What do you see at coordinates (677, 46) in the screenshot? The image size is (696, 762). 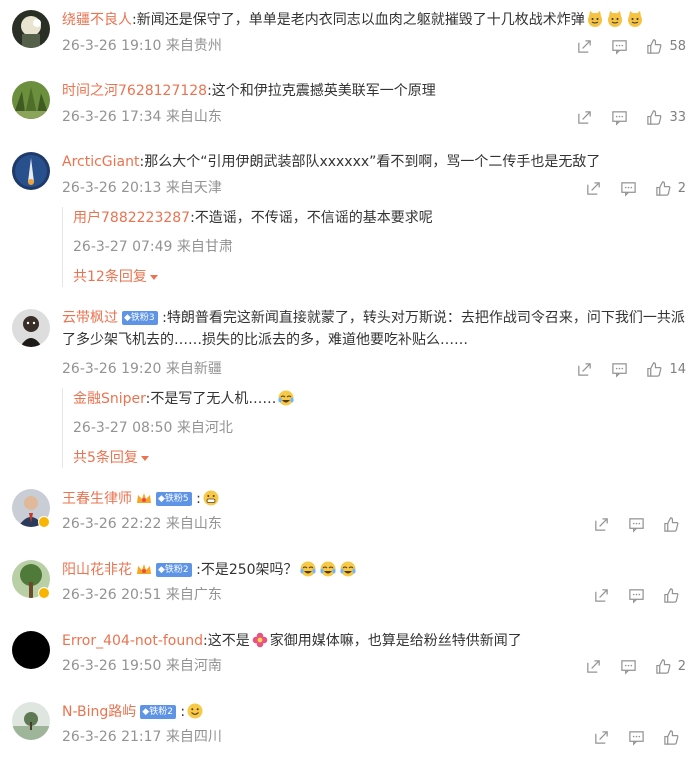 I see `like-count: 58` at bounding box center [677, 46].